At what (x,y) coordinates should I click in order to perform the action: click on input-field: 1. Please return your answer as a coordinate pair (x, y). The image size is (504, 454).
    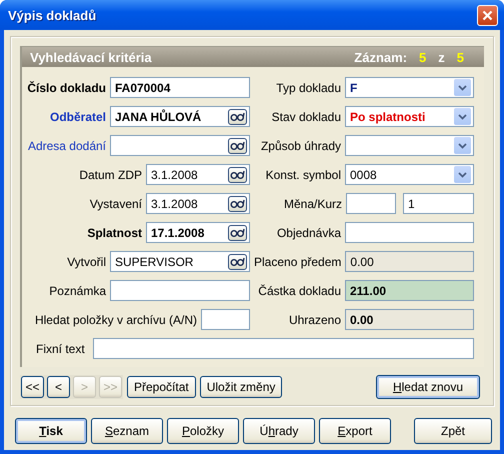
    Looking at the image, I should click on (438, 203).